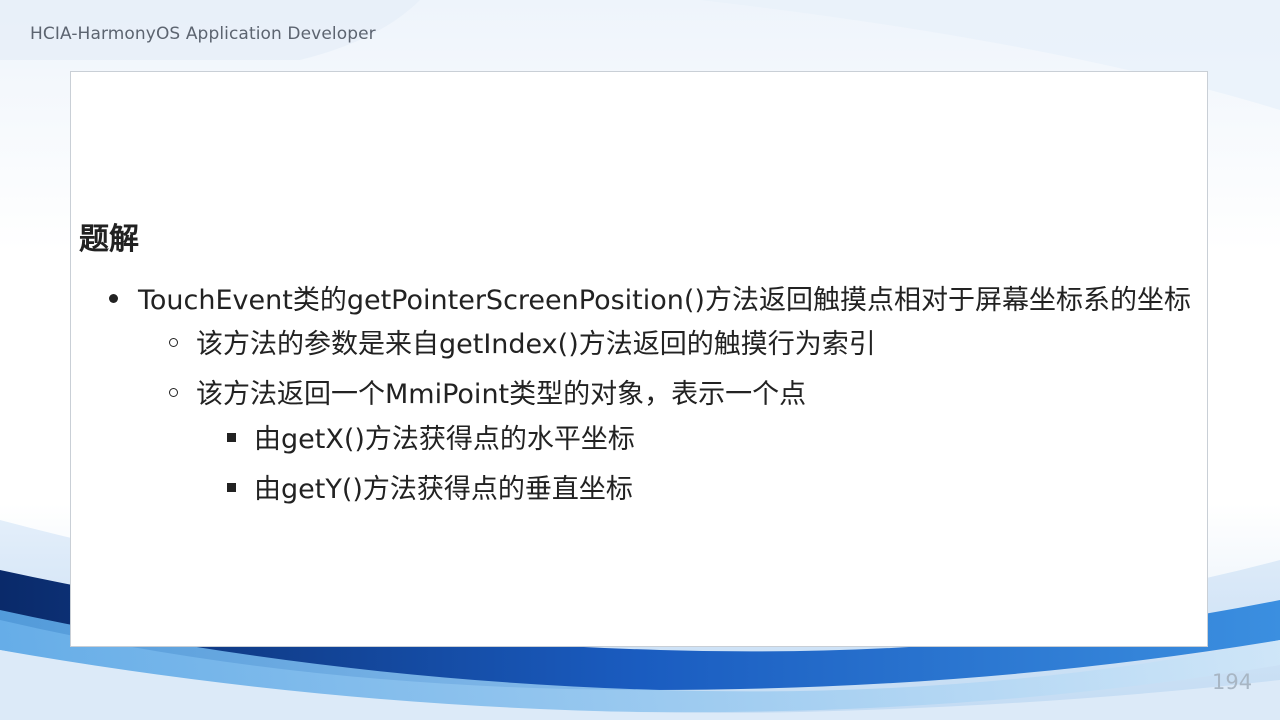  What do you see at coordinates (536, 344) in the screenshot?
I see `bullet-text: 该方法的参数是来自getIndex()方法返回的触摸行为索引` at bounding box center [536, 344].